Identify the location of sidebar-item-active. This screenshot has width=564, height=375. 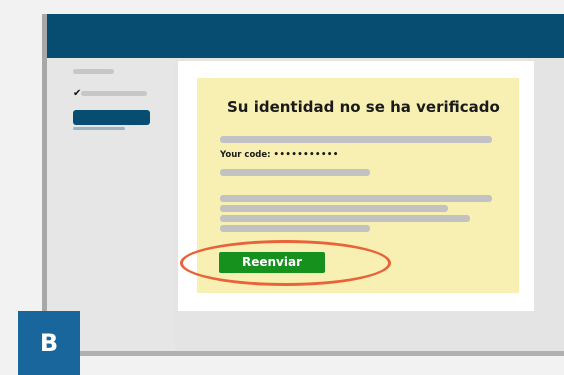
(111, 117).